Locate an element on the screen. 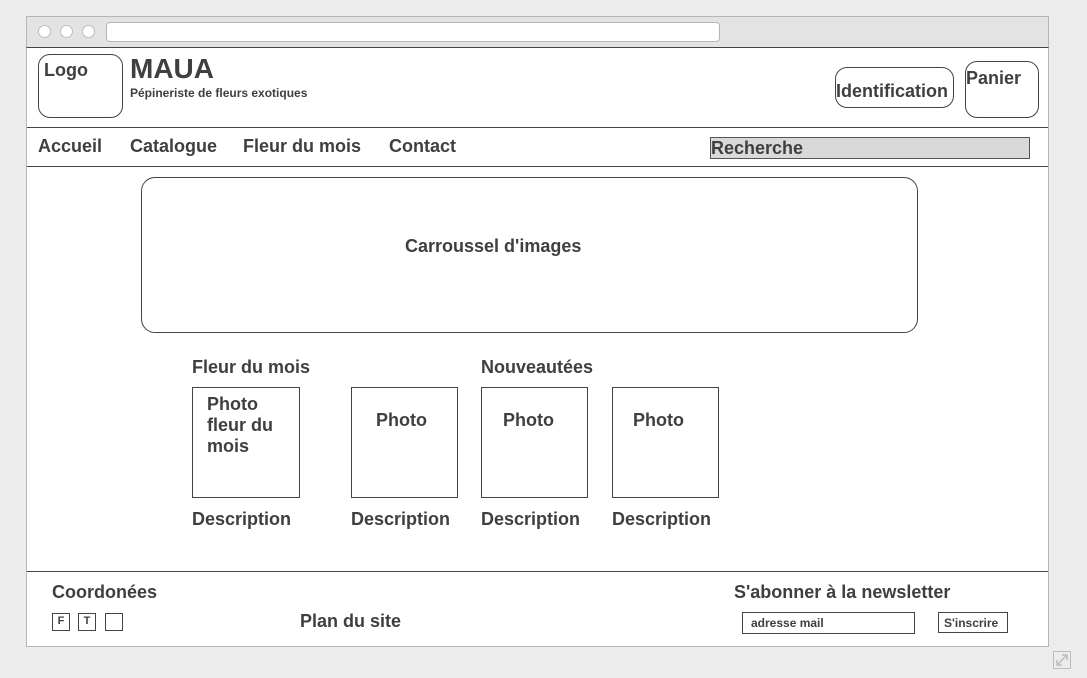 The width and height of the screenshot is (1087, 678). twitter-icon: T is located at coordinates (87, 622).